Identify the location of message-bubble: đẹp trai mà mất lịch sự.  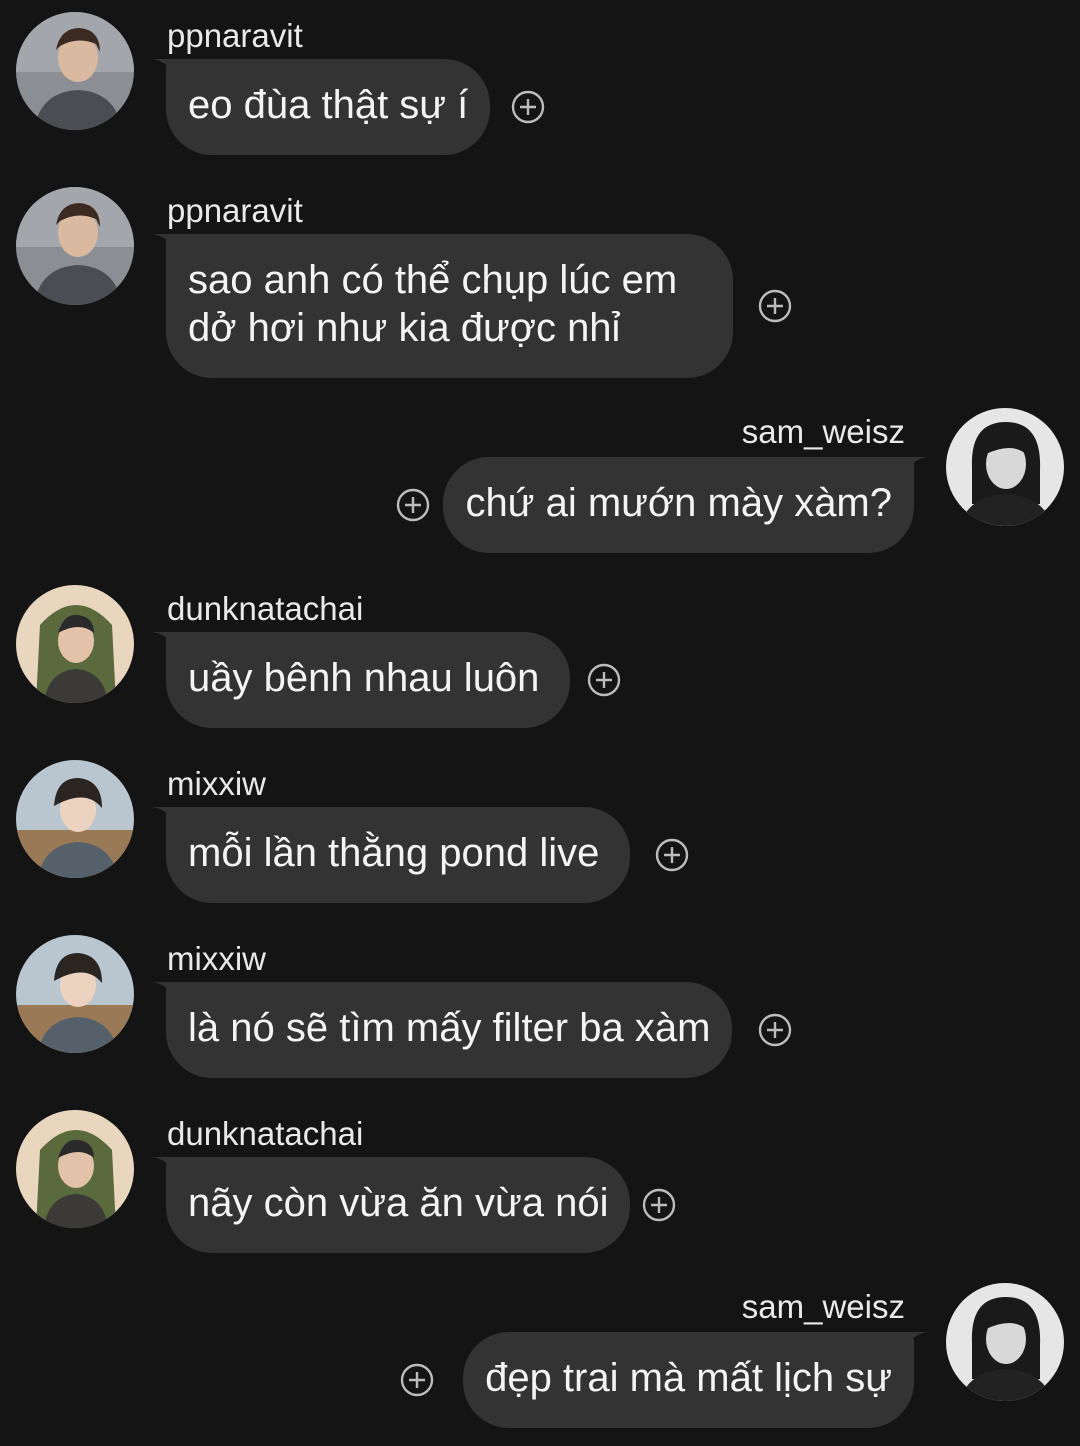
(688, 1380).